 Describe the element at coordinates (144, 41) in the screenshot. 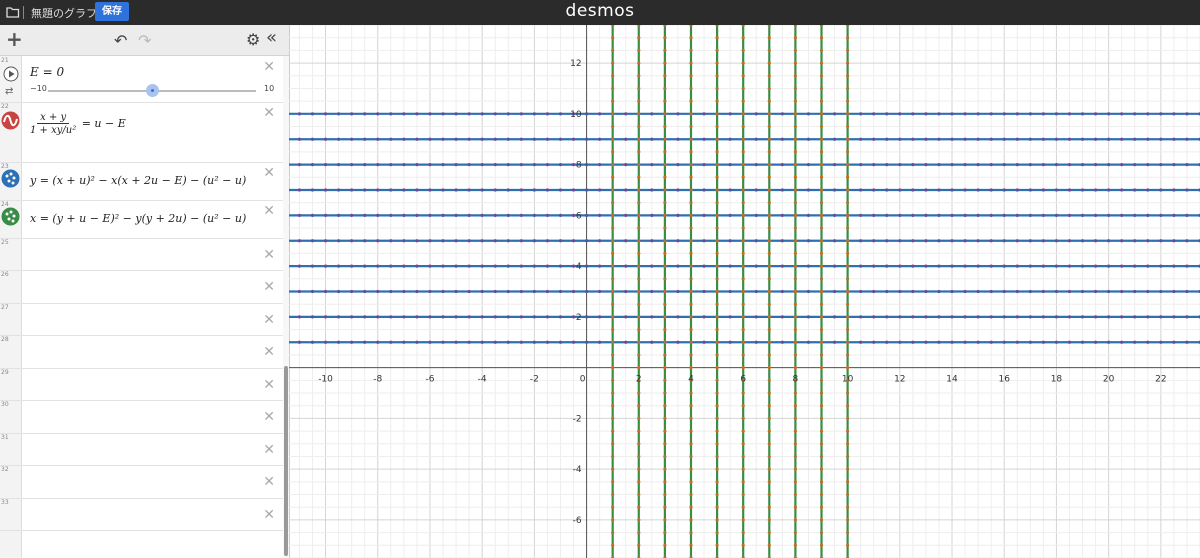

I see `redo-button: ↷` at that location.